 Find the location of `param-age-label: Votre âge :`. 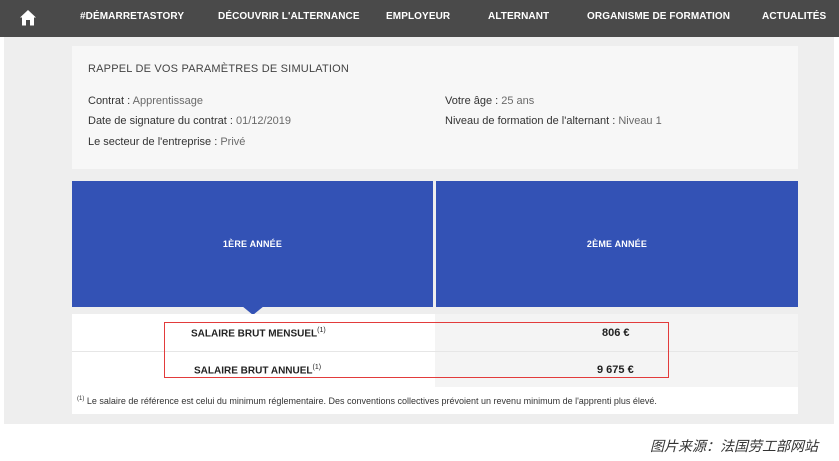

param-age-label: Votre âge : is located at coordinates (473, 101).